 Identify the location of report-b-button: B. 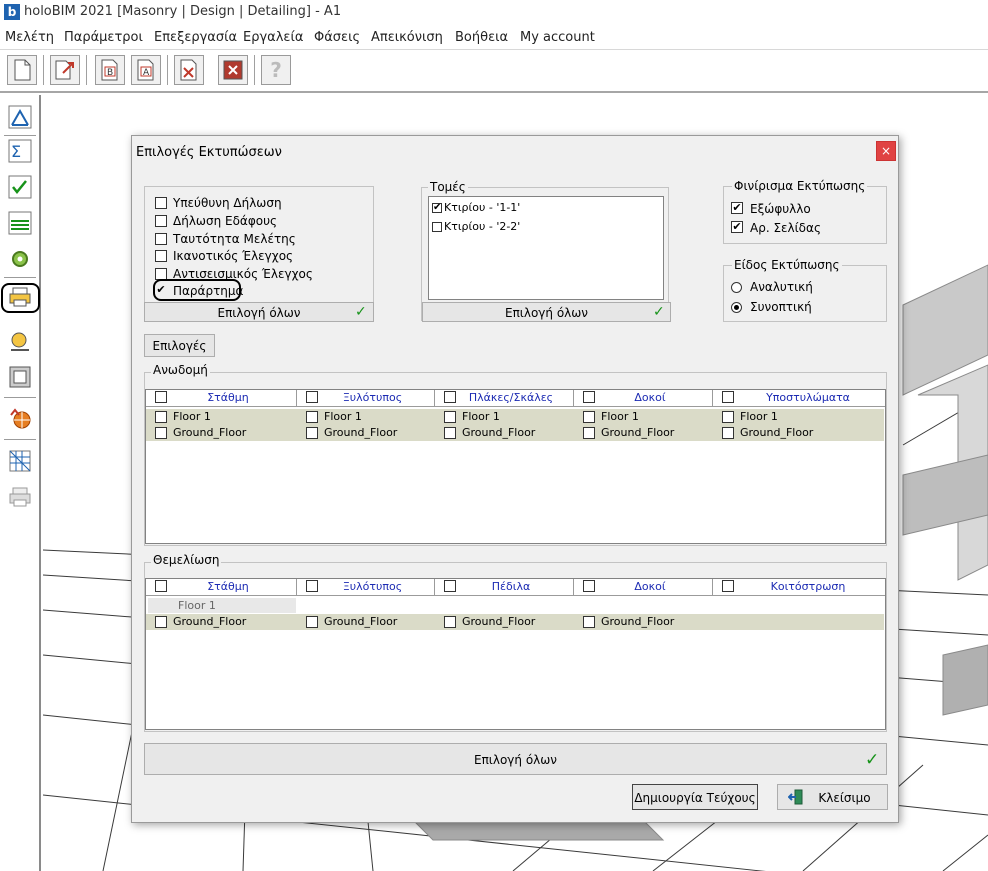
(110, 70).